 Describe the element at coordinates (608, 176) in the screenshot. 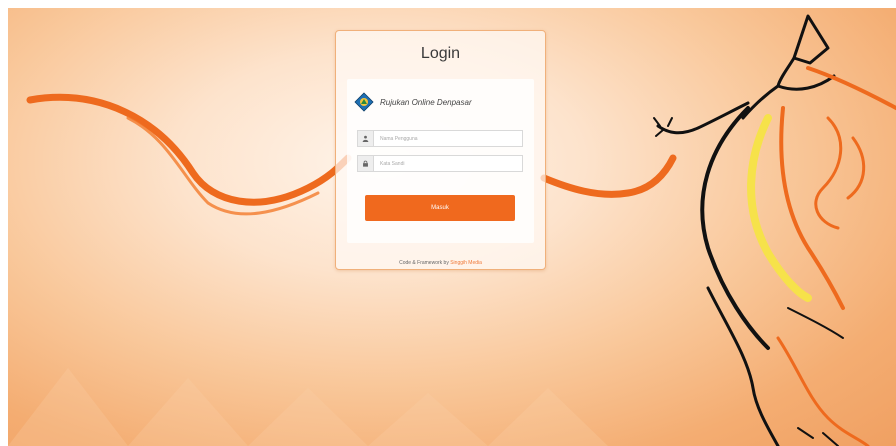

I see `ribbon-right` at that location.